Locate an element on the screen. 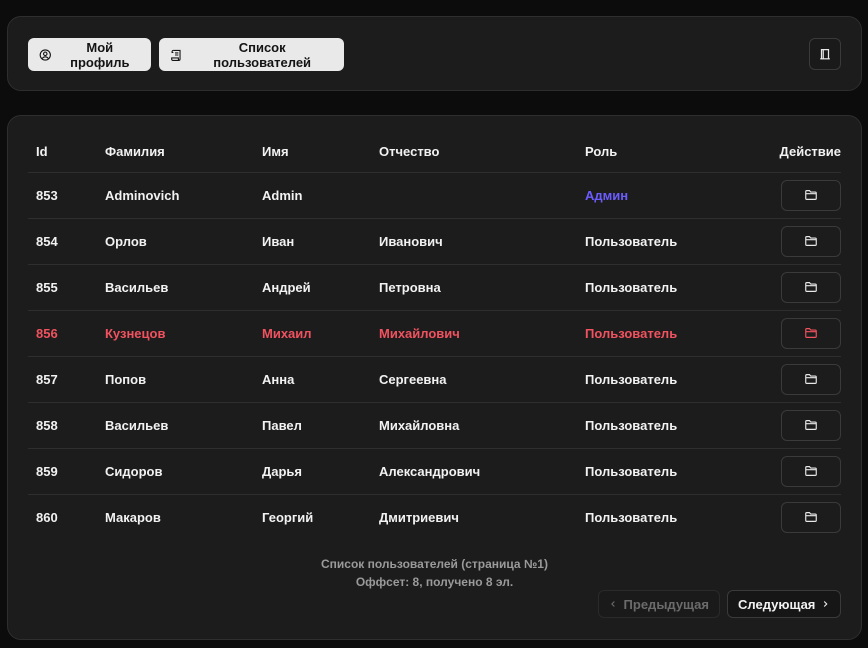 This screenshot has height=648, width=868. cell-id: 859 is located at coordinates (62, 471).